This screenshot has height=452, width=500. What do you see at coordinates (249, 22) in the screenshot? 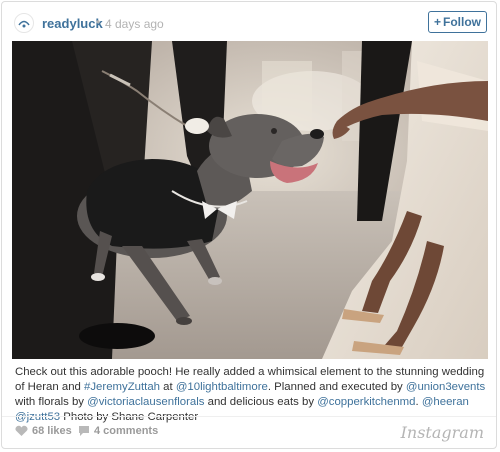
I see `post-header: readyluck • 4 days ago + Follow` at bounding box center [249, 22].